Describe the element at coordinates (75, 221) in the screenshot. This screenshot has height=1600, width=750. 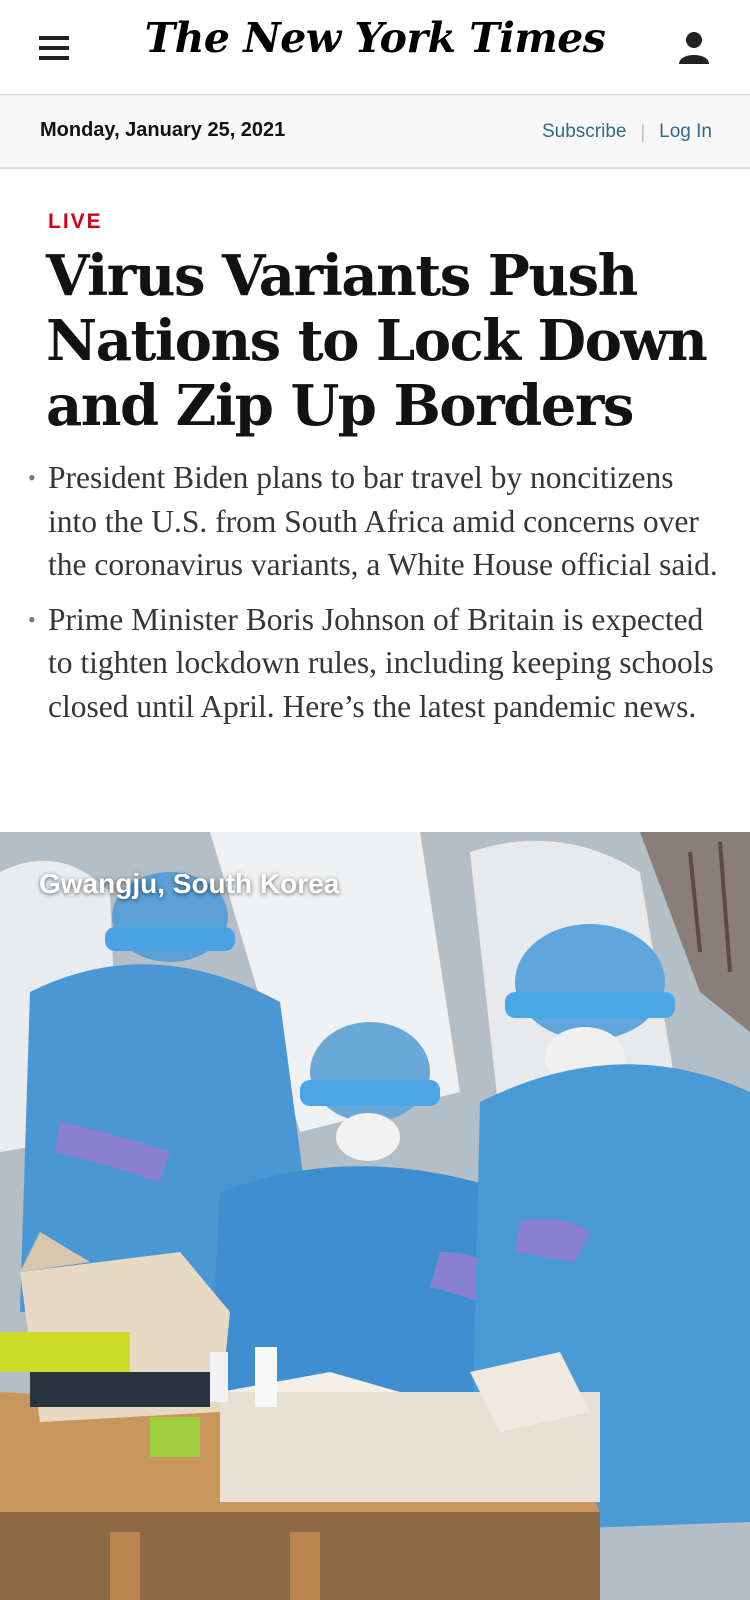
I see `live-badge: LIVE` at that location.